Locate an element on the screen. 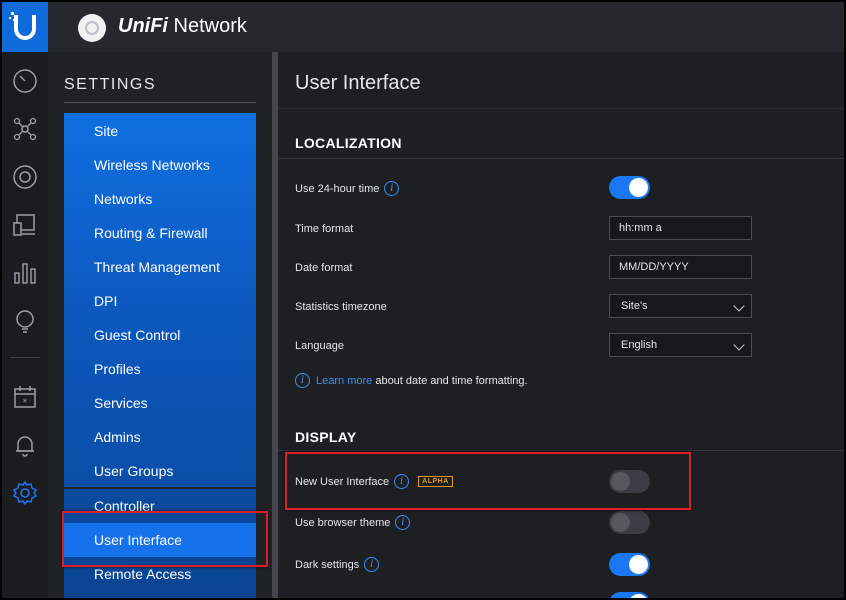 The height and width of the screenshot is (600, 846). browser-theme-label: Use browser theme is located at coordinates (343, 522).